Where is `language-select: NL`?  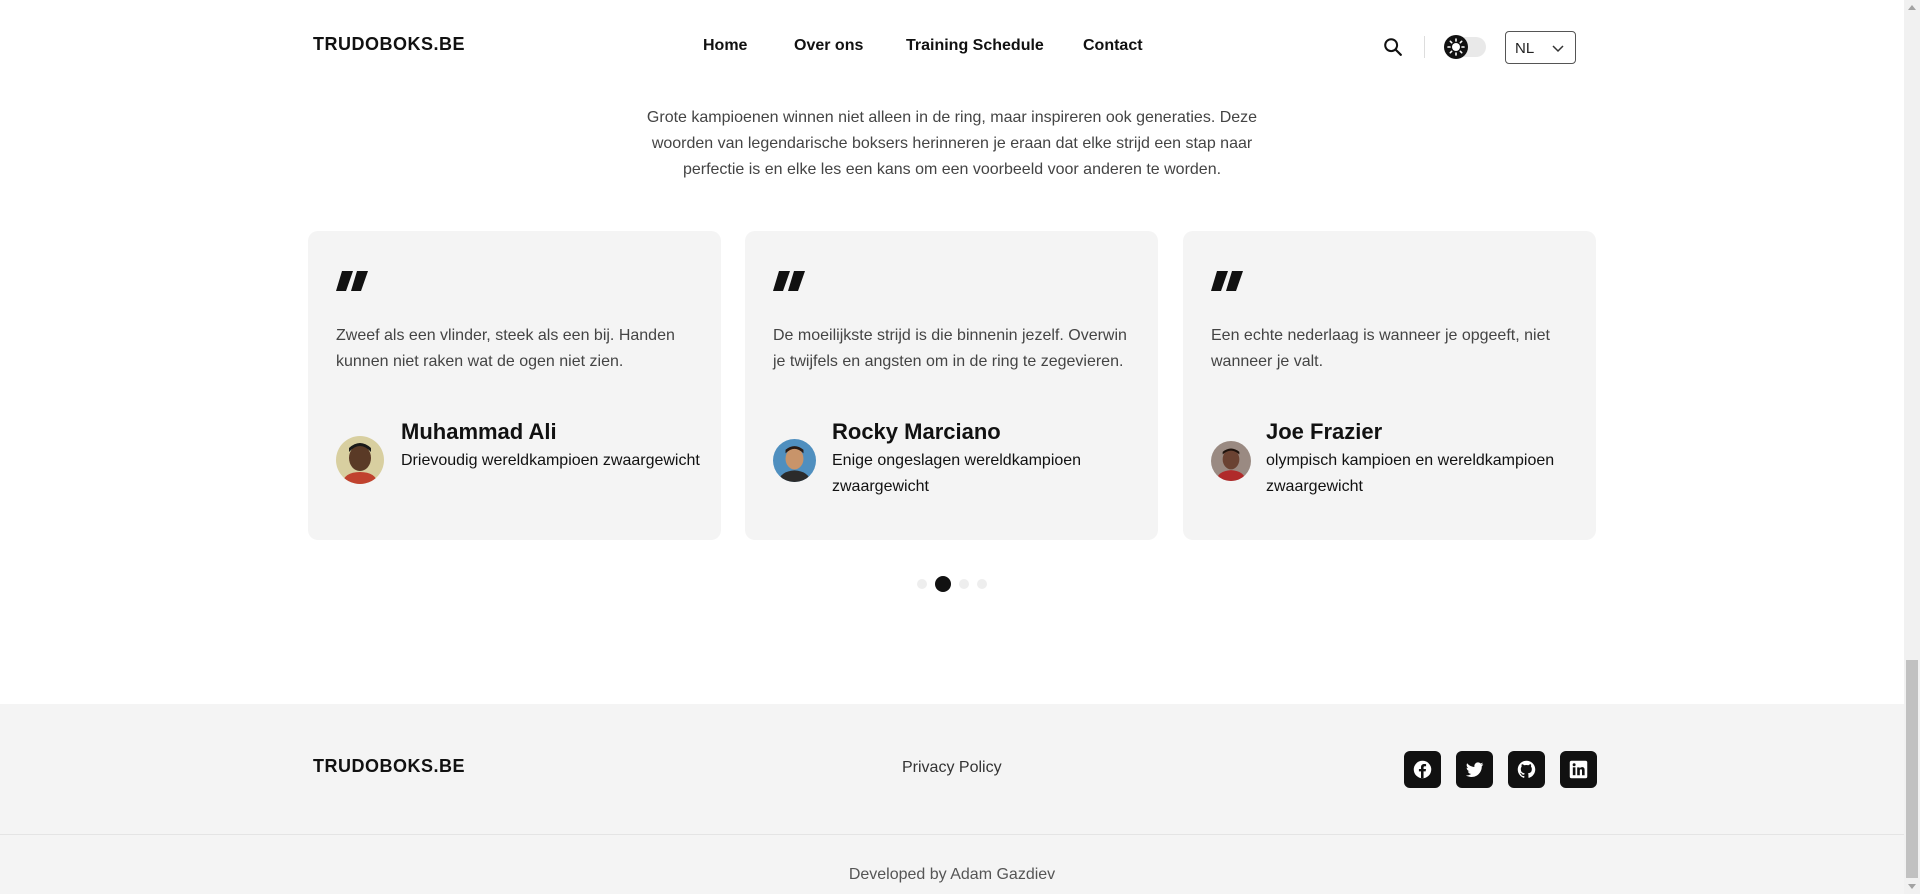 language-select: NL is located at coordinates (1540, 47).